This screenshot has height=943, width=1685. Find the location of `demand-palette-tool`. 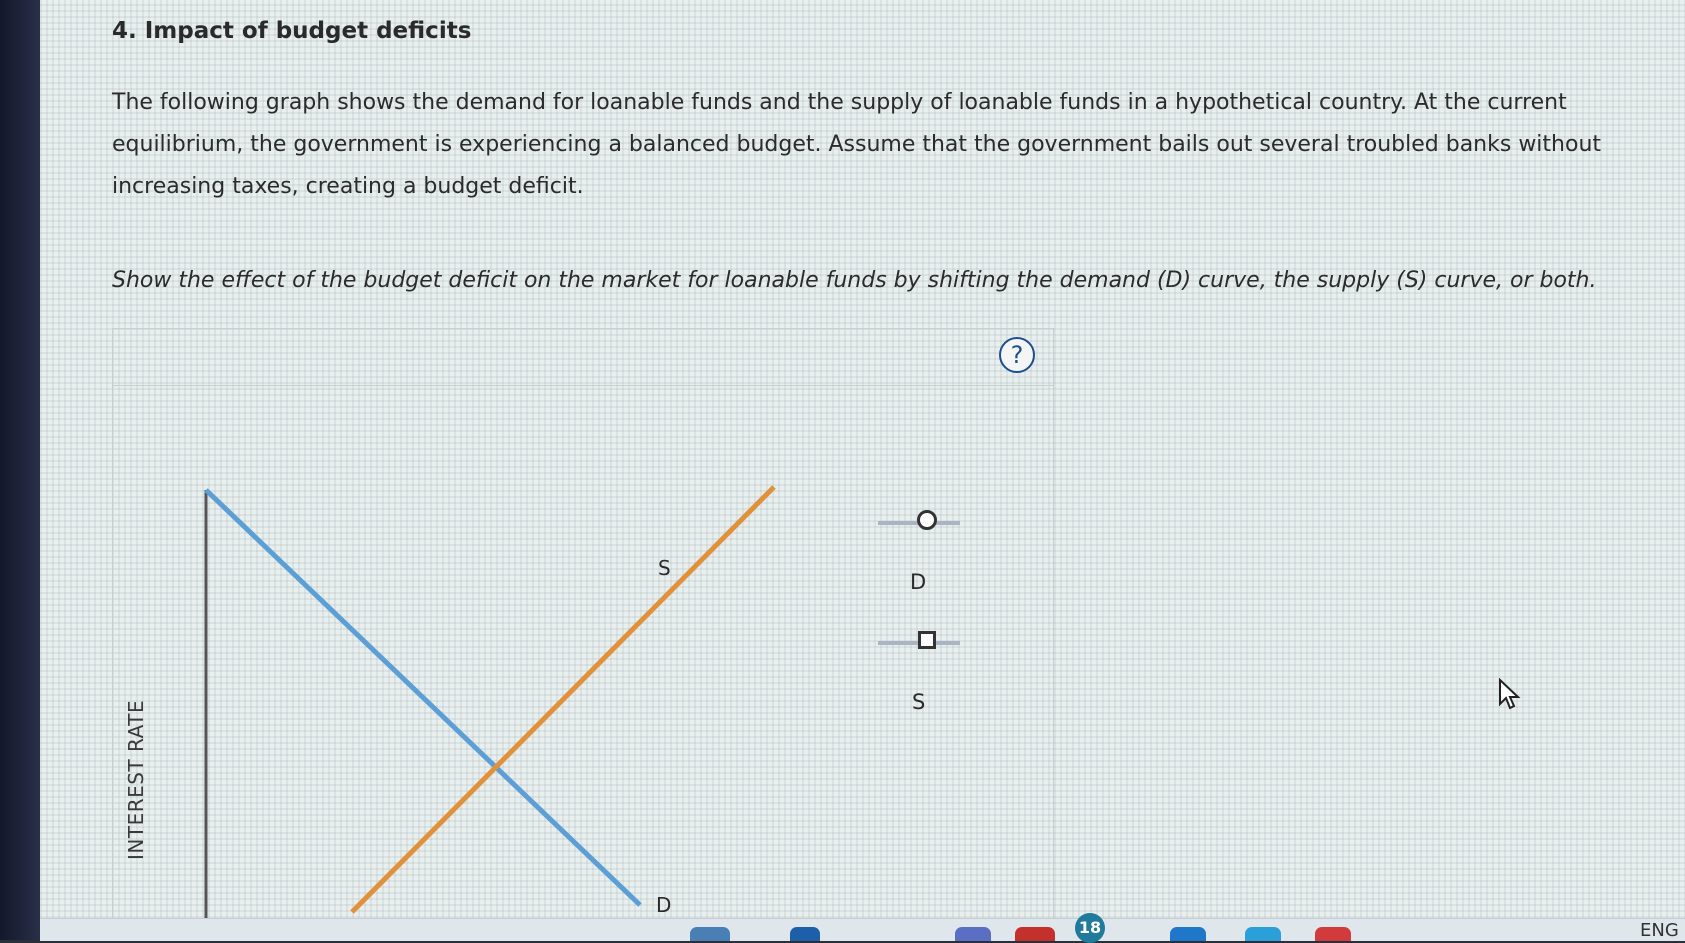

demand-palette-tool is located at coordinates (919, 522).